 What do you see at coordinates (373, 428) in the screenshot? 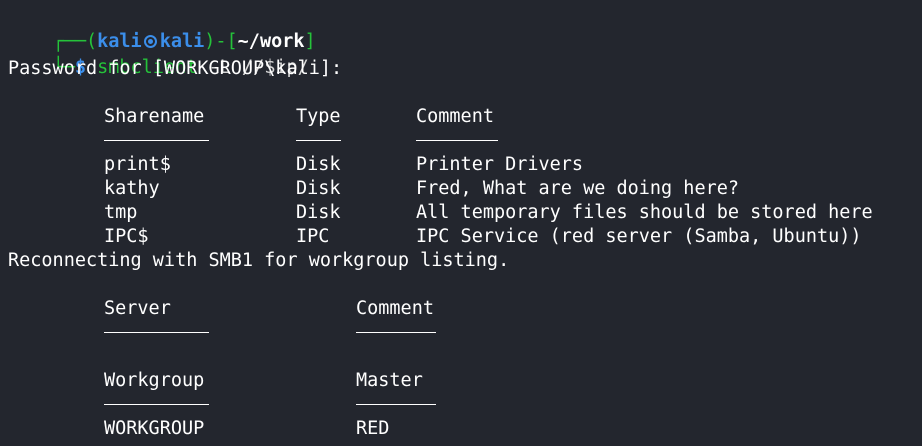
I see `workgroup-master: RED` at bounding box center [373, 428].